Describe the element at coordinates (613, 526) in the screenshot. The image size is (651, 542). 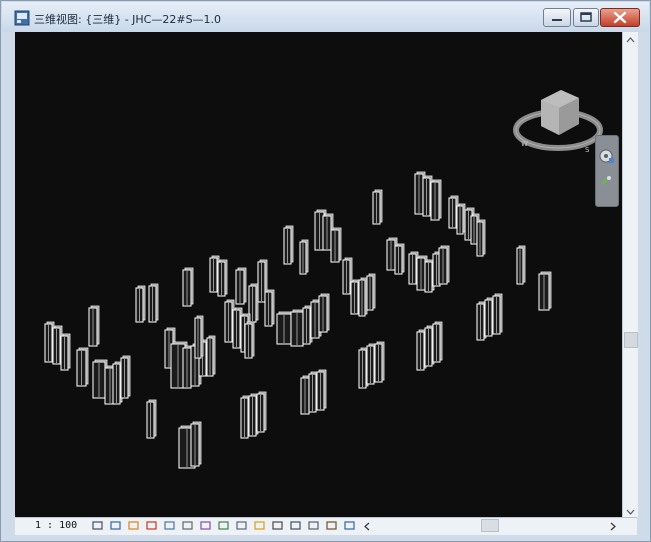
I see `scroll-right-icon` at that location.